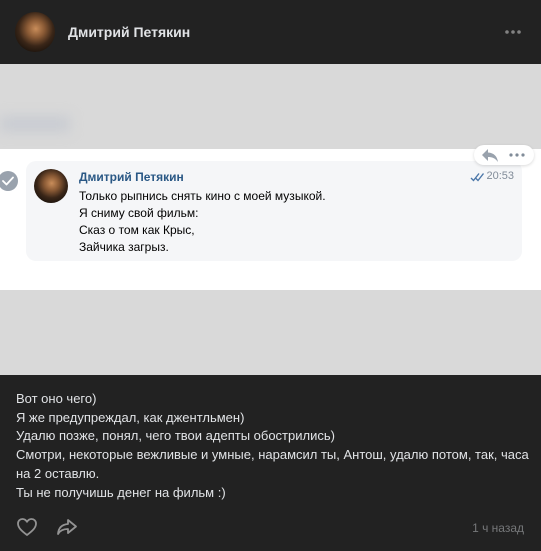 Image resolution: width=541 pixels, height=551 pixels. Describe the element at coordinates (270, 32) in the screenshot. I see `post-header: Дмитрий Петякин` at that location.